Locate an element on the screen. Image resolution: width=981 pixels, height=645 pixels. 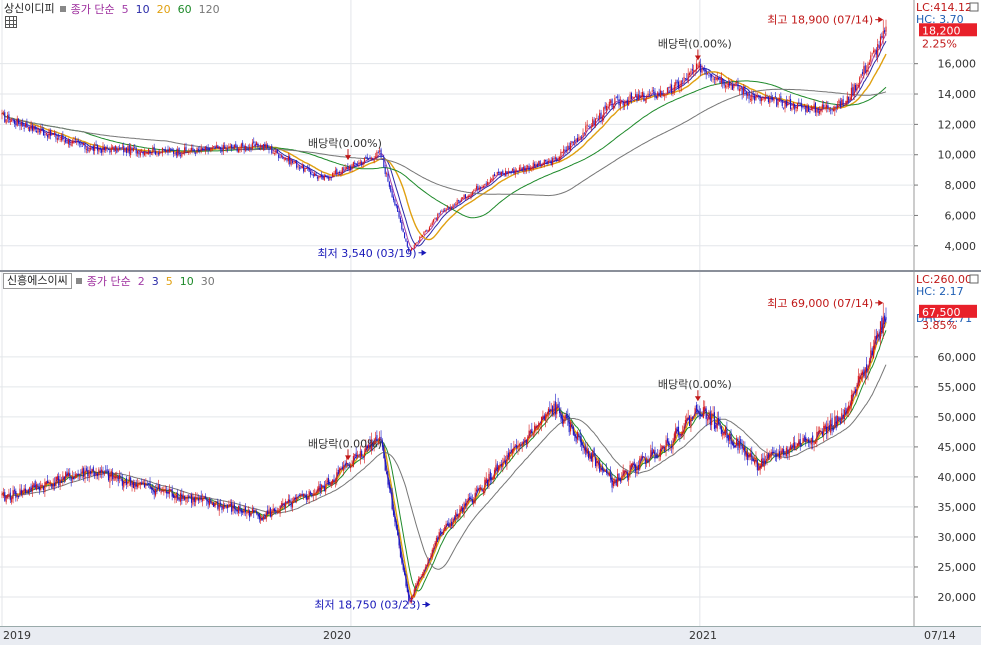
stock-name: 신흥에스이씨 is located at coordinates (37, 281).